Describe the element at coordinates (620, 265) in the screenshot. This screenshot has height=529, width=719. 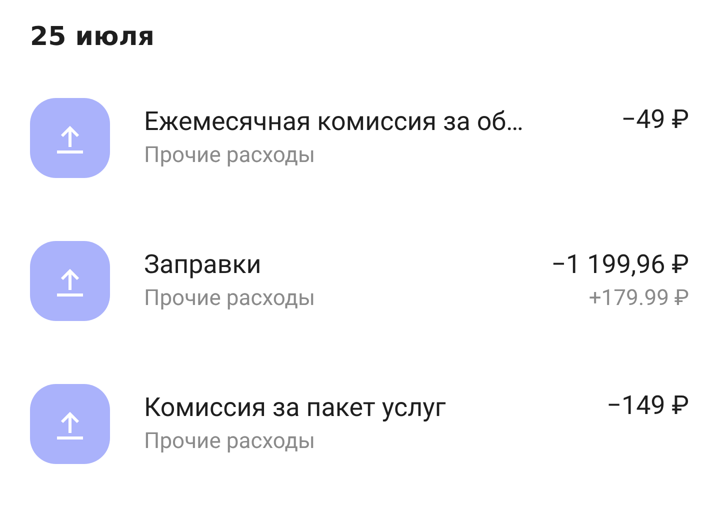
I see `transaction-amount: −1 199,96 ₽` at that location.